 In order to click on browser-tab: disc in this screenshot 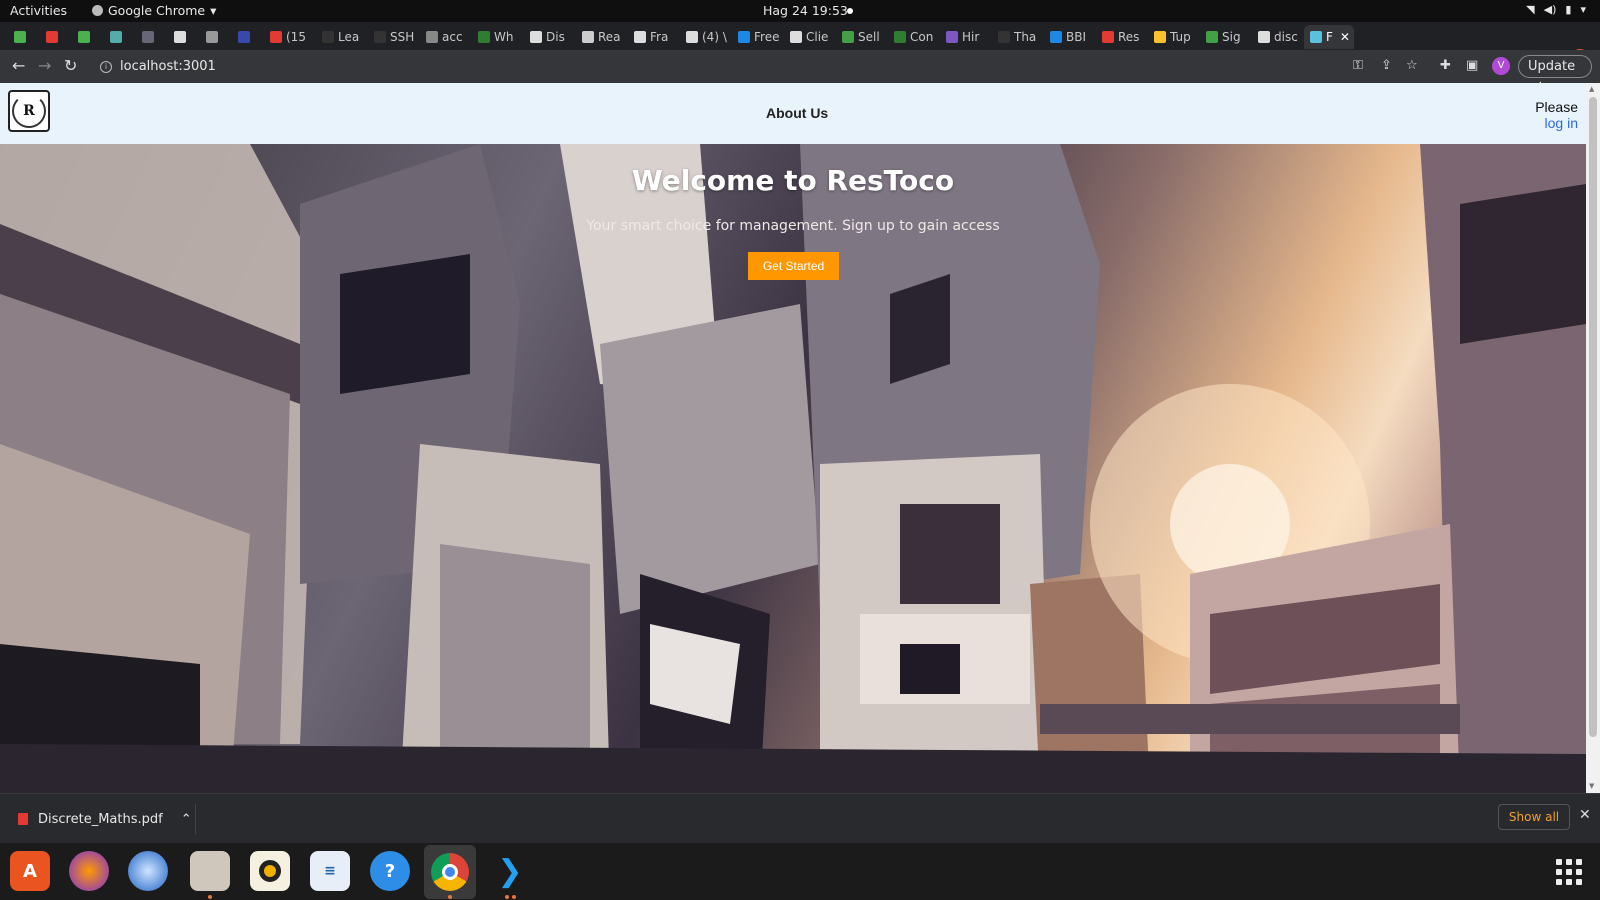, I will do `click(1278, 37)`.